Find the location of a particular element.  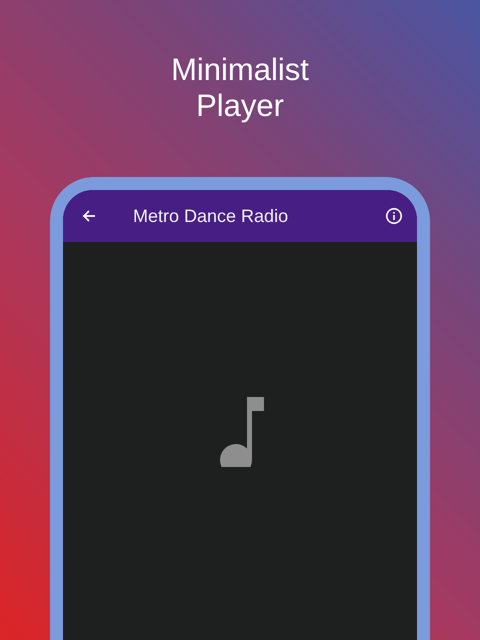

app-bar-title: Metro Dance Radio is located at coordinates (211, 216).